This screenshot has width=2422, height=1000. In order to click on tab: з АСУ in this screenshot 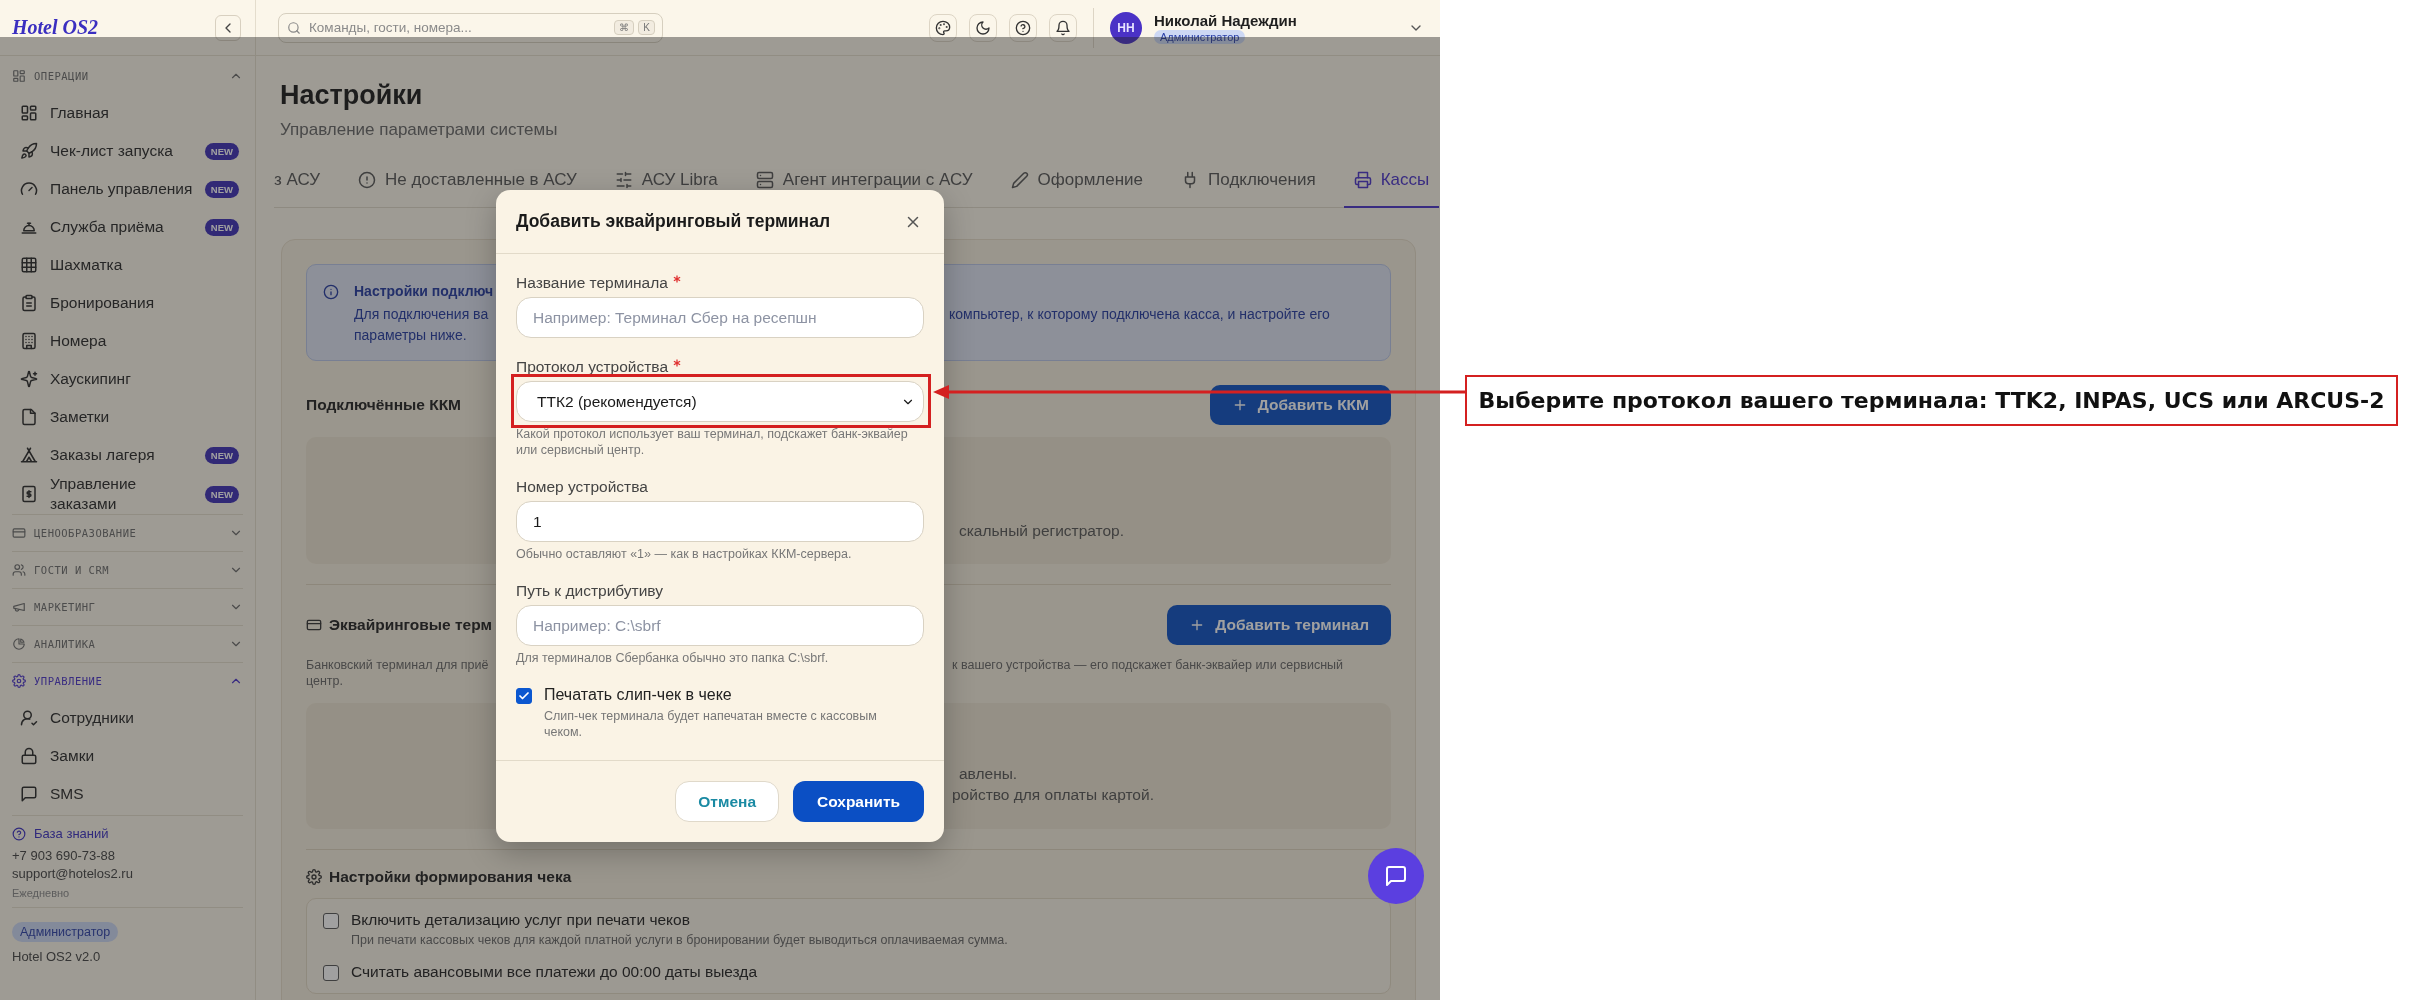, I will do `click(302, 183)`.